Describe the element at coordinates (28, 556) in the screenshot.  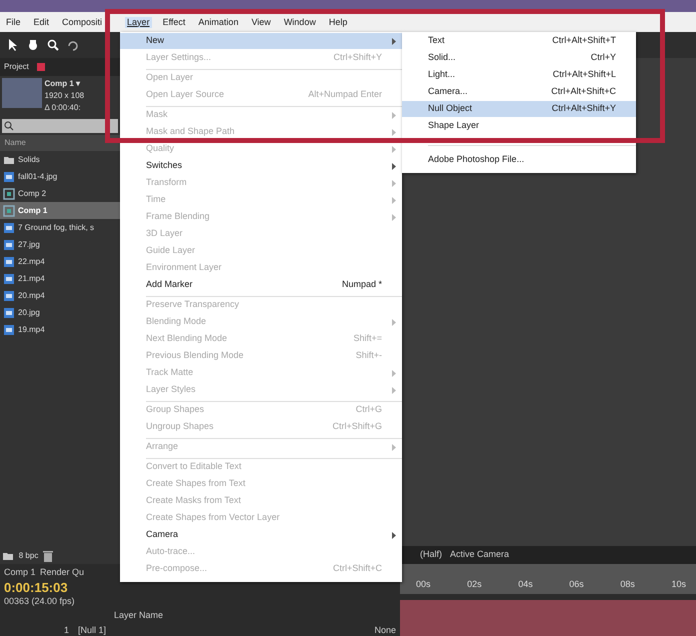
I see `bit-depth-label: 8 bpc` at that location.